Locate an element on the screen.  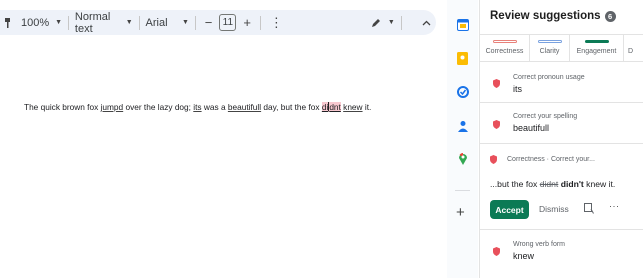
text-segment: day, but the fox is located at coordinates (291, 107).